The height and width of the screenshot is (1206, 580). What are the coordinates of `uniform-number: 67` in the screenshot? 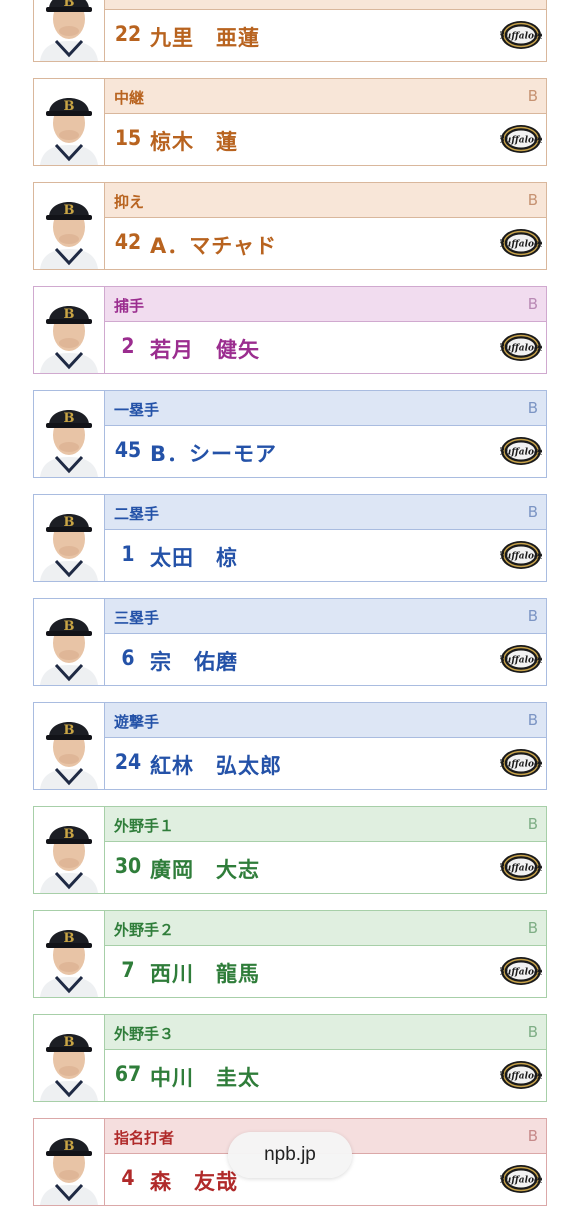 It's located at (128, 1074).